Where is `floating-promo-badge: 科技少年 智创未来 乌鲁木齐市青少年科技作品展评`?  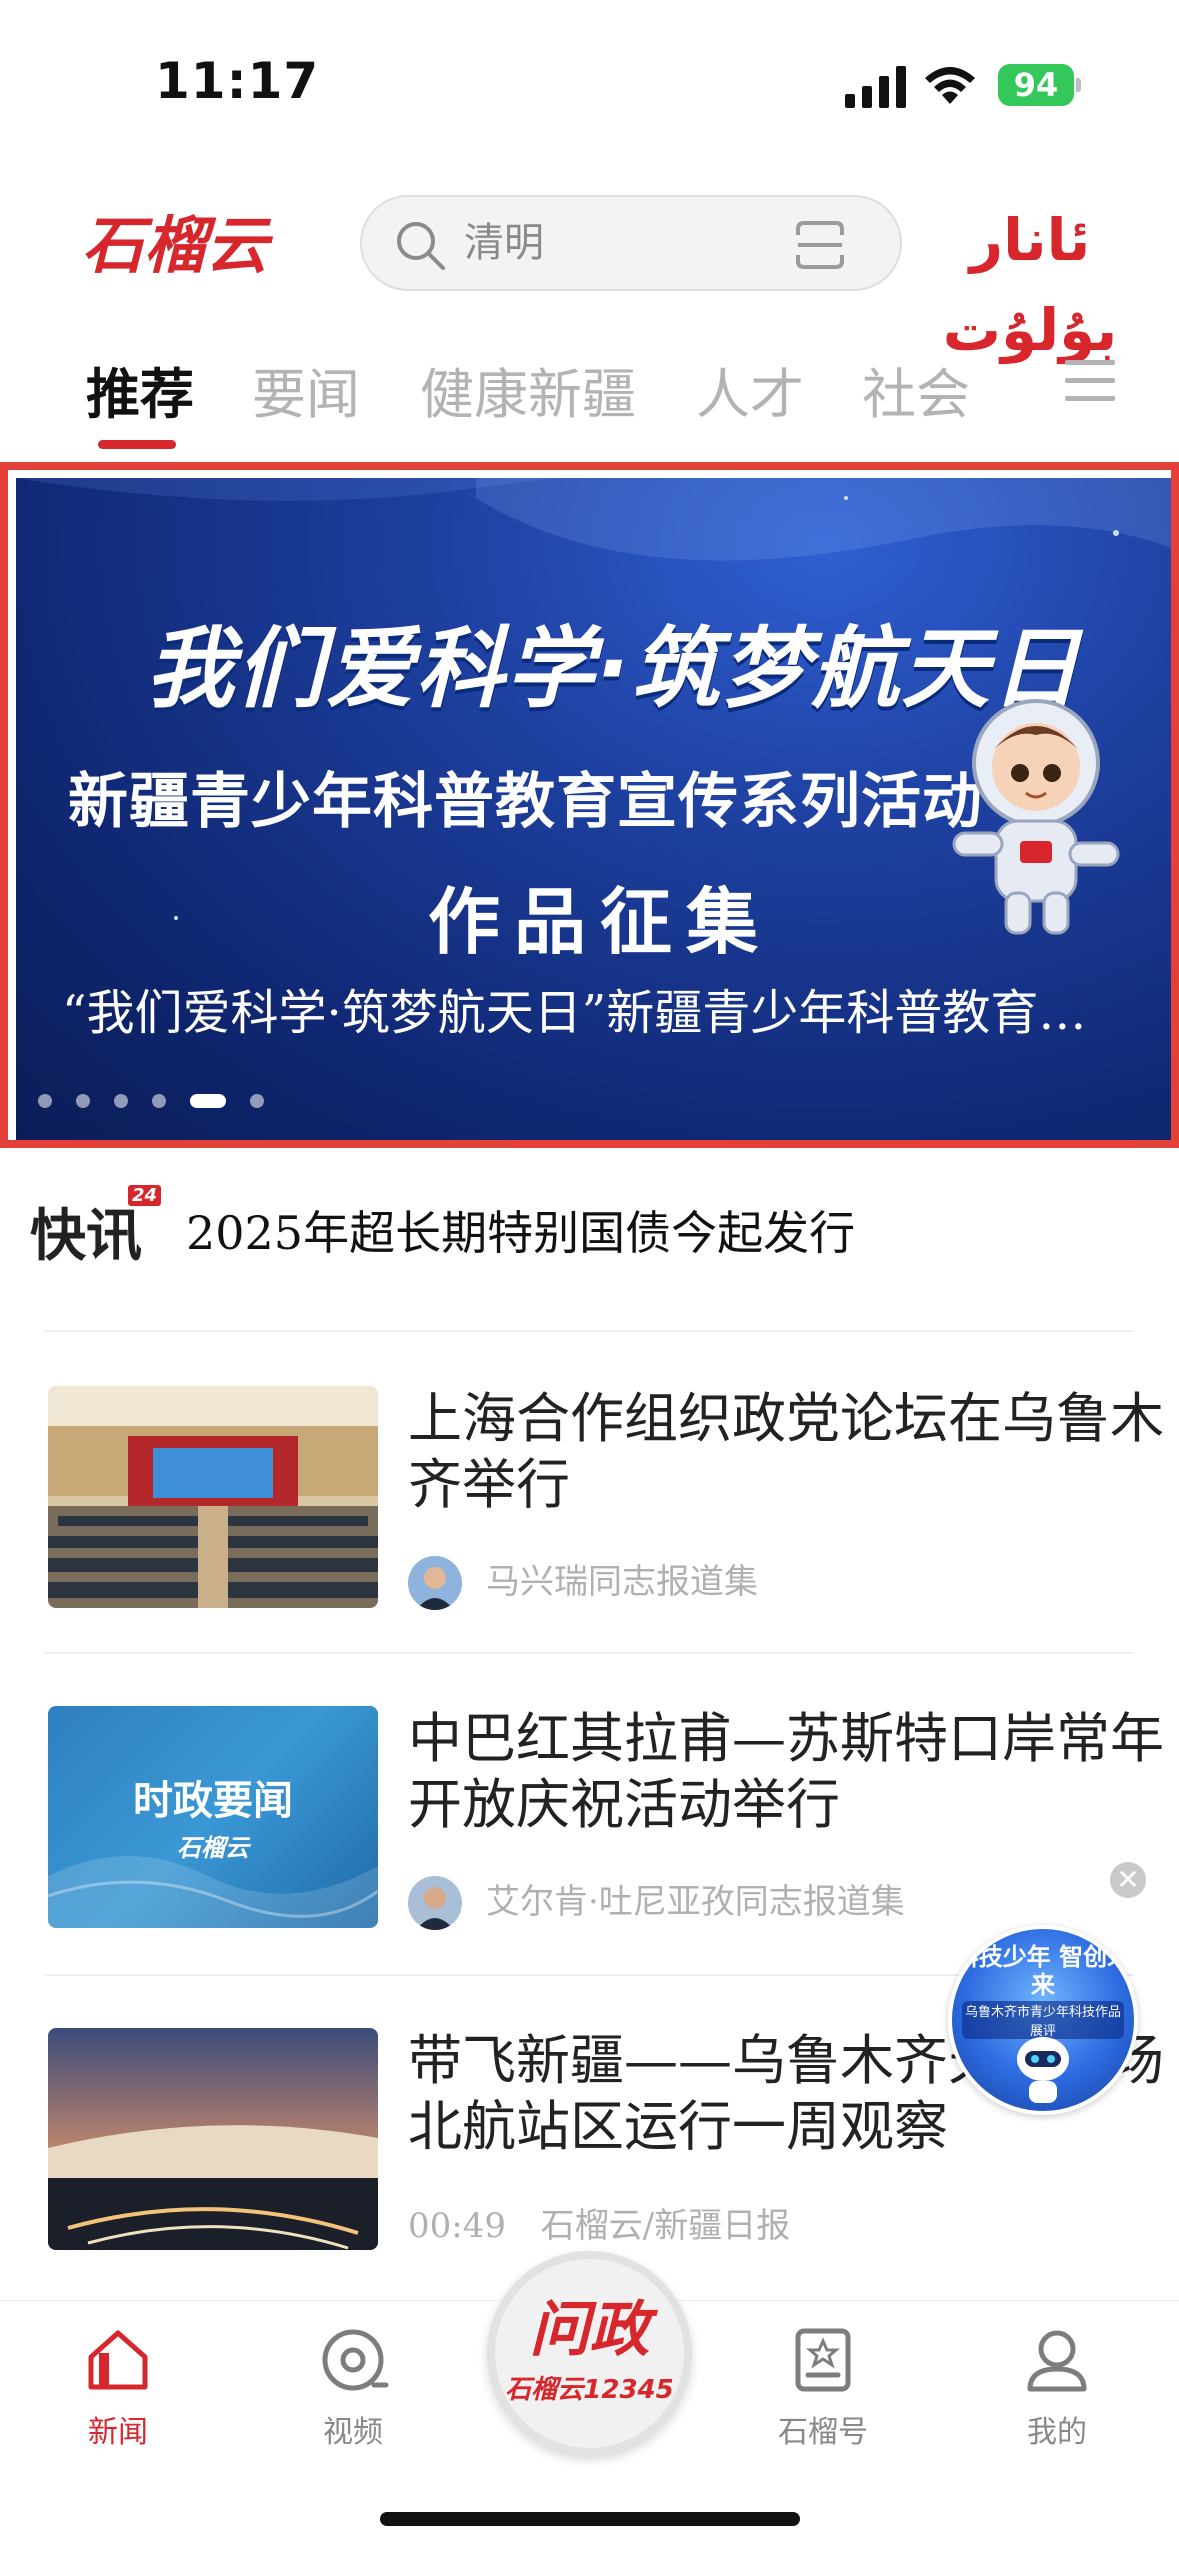 floating-promo-badge: 科技少年 智创未来 乌鲁木齐市青少年科技作品展评 is located at coordinates (1043, 2020).